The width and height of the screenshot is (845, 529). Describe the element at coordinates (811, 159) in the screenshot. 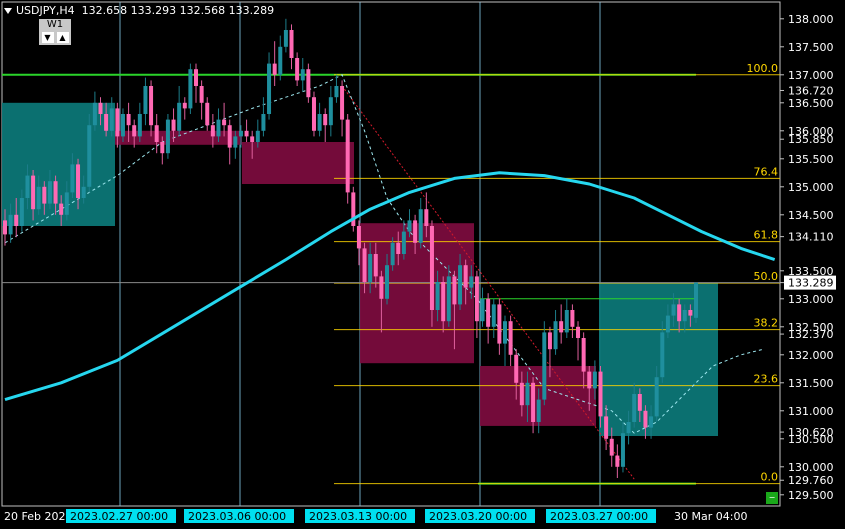

I see `y-tick-label-7: 135.500` at that location.